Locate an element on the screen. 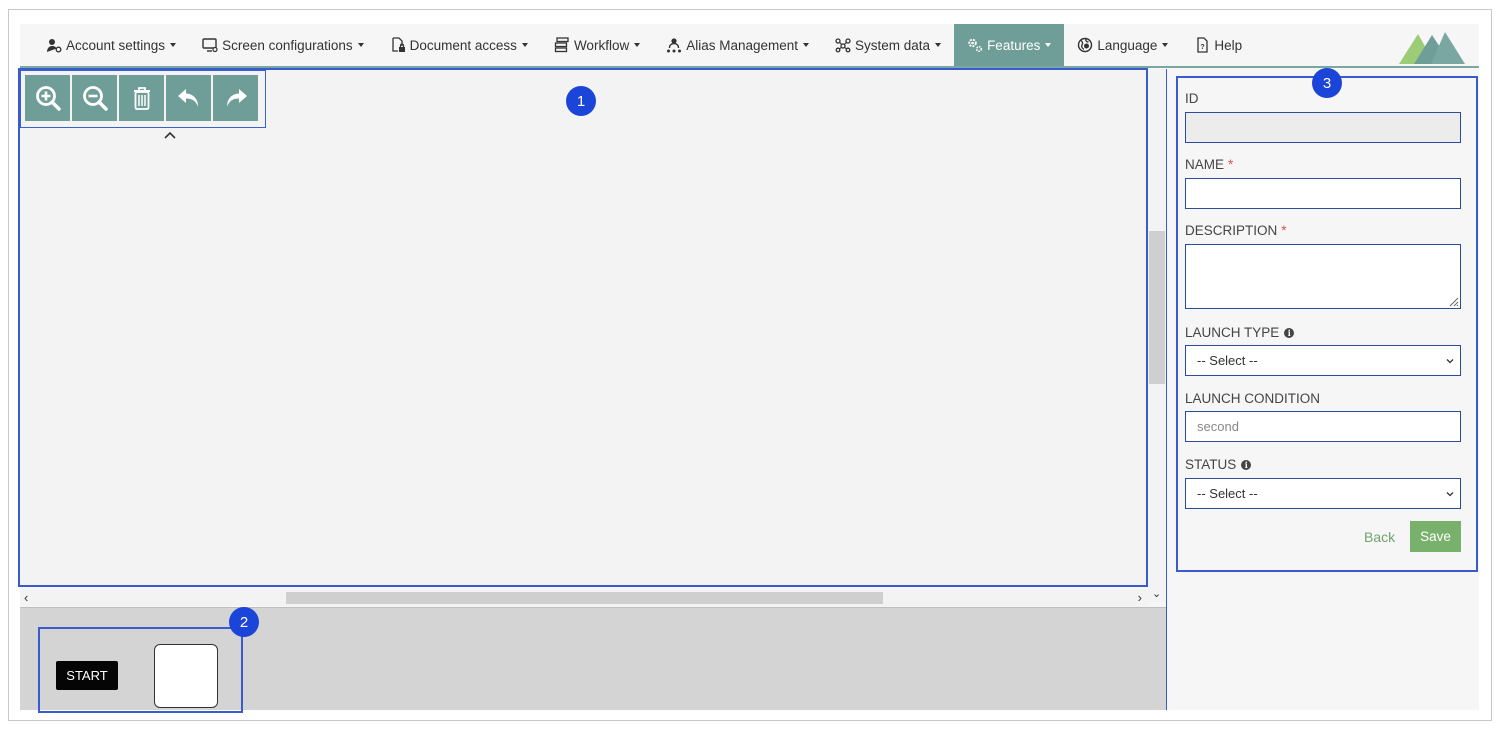  undo-icon is located at coordinates (187, 98).